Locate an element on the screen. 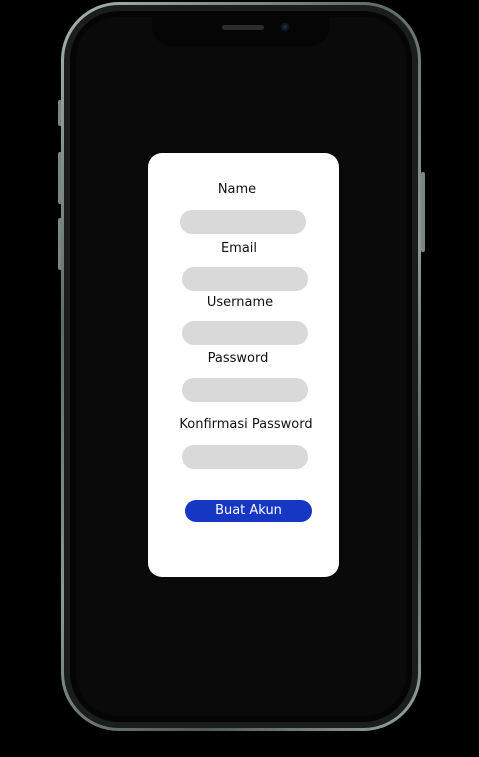 The height and width of the screenshot is (757, 479). email-label: Email is located at coordinates (239, 248).